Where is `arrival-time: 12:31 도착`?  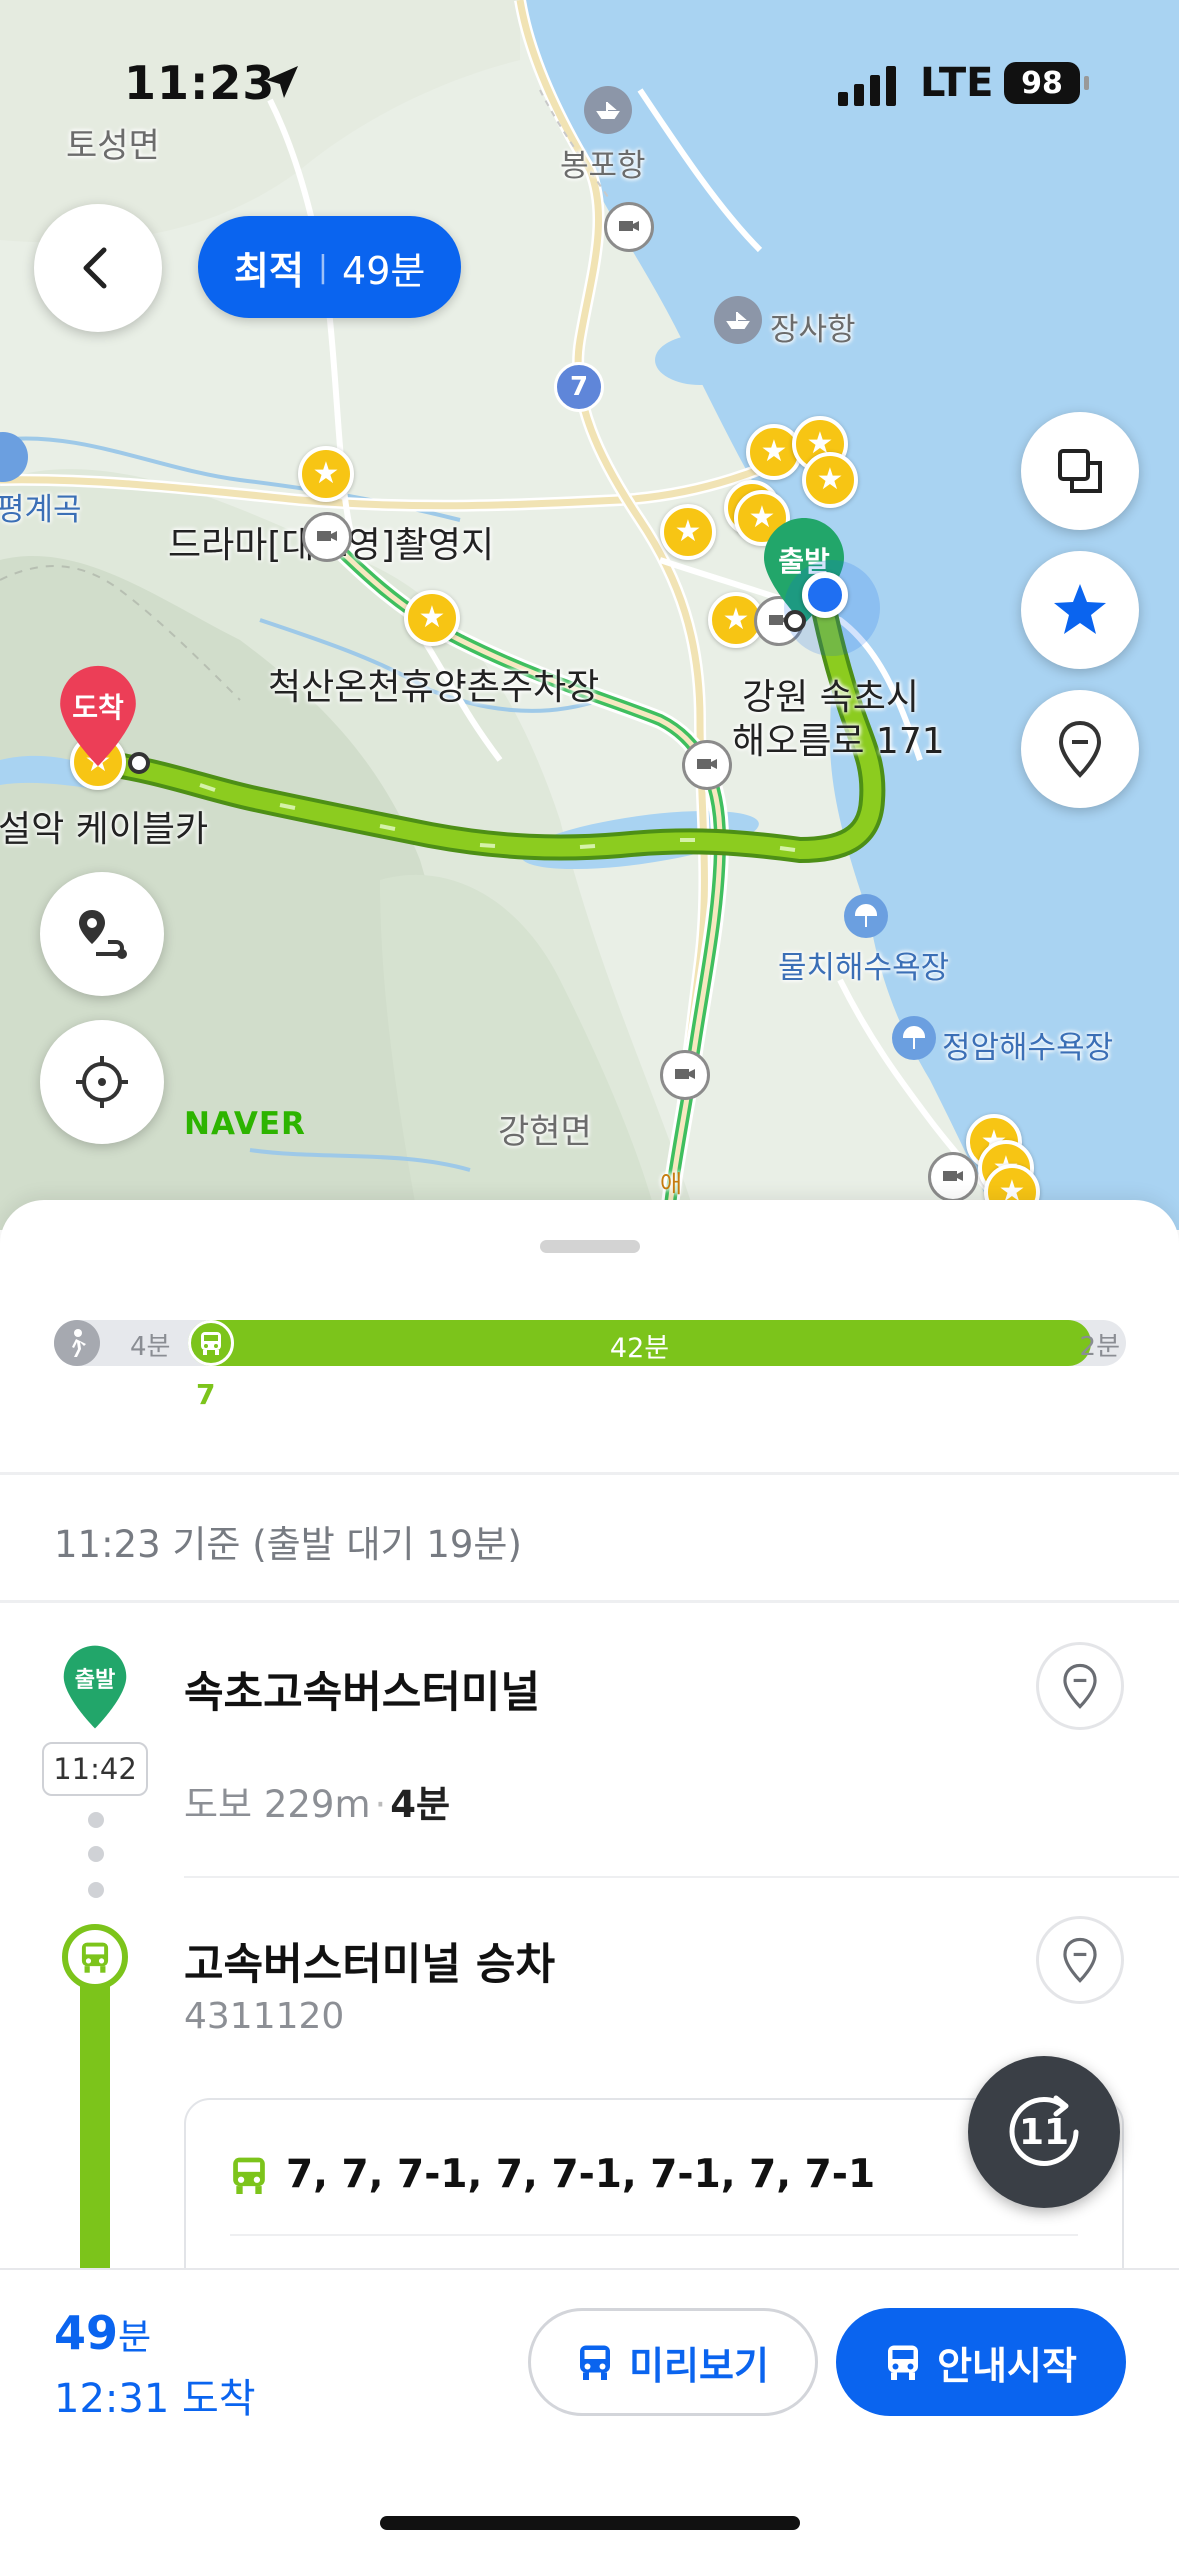 arrival-time: 12:31 도착 is located at coordinates (155, 2399).